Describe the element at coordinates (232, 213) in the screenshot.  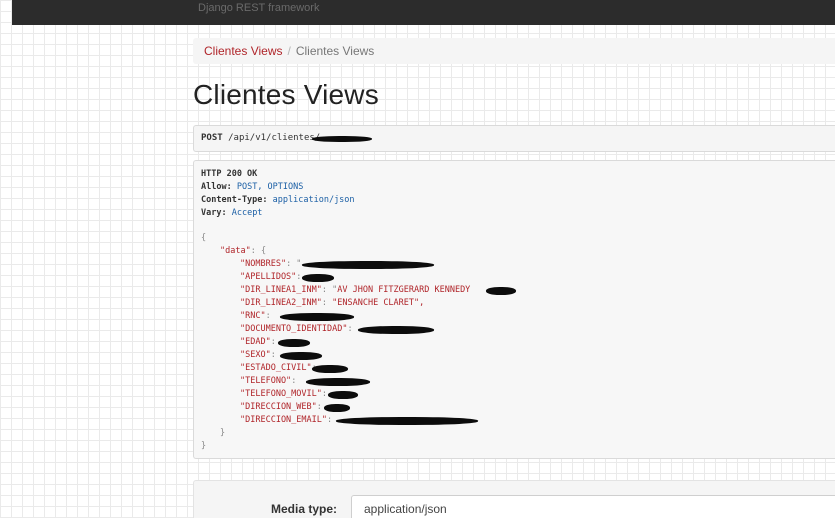
I see `header-vary: Vary: Accept` at that location.